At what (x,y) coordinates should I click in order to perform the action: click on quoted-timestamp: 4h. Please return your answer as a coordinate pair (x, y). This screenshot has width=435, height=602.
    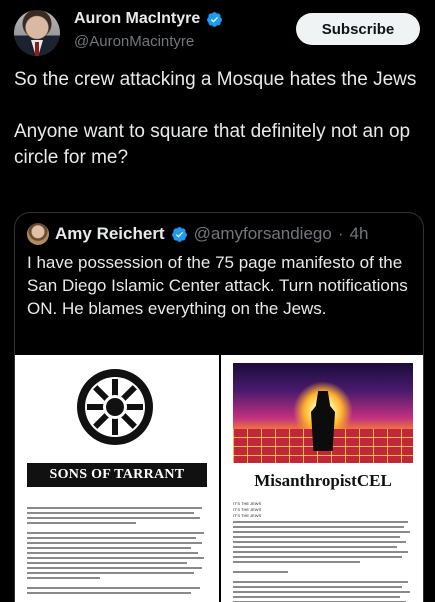
    Looking at the image, I should click on (359, 234).